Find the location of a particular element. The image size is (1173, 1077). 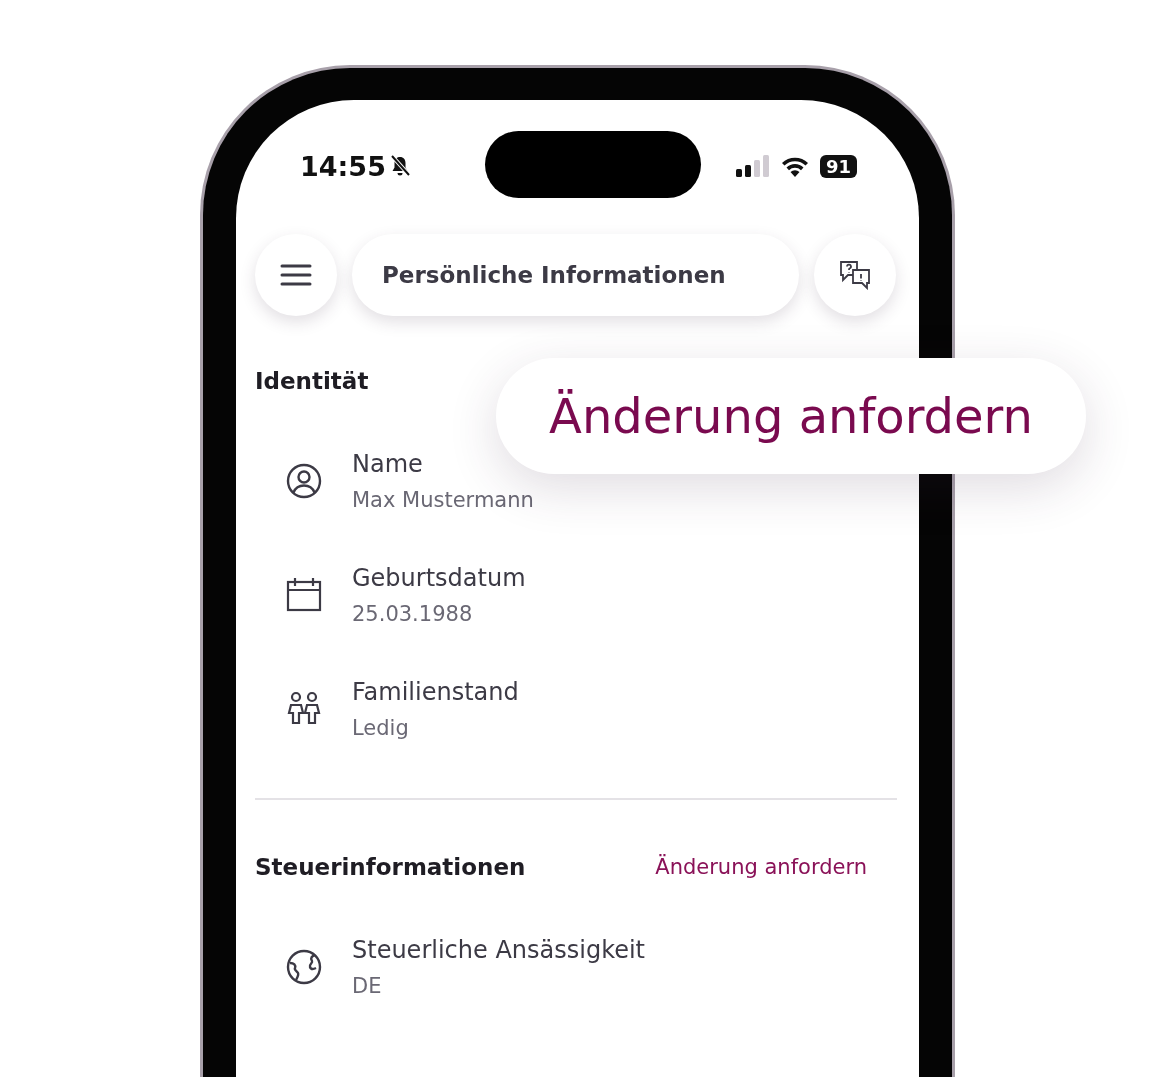

request-change-callout: Änderung anfordern is located at coordinates (791, 416).